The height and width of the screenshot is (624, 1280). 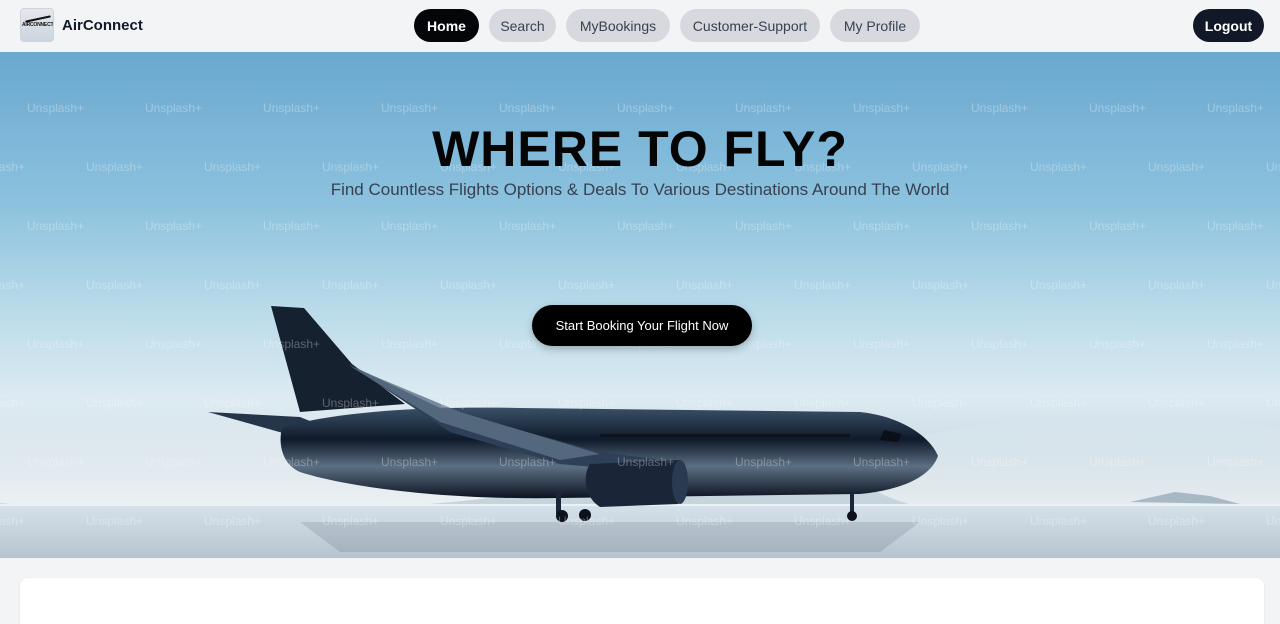 I want to click on nav-mybookings-button: MyBookings, so click(x=618, y=25).